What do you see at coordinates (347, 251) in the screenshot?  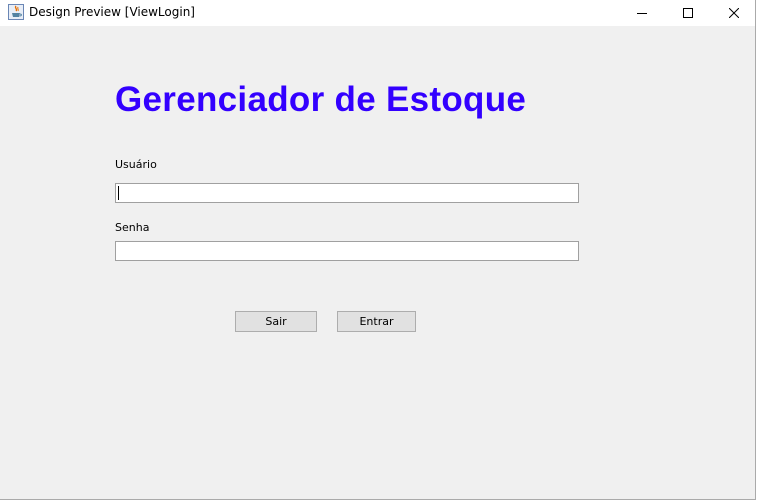 I see `password-field` at bounding box center [347, 251].